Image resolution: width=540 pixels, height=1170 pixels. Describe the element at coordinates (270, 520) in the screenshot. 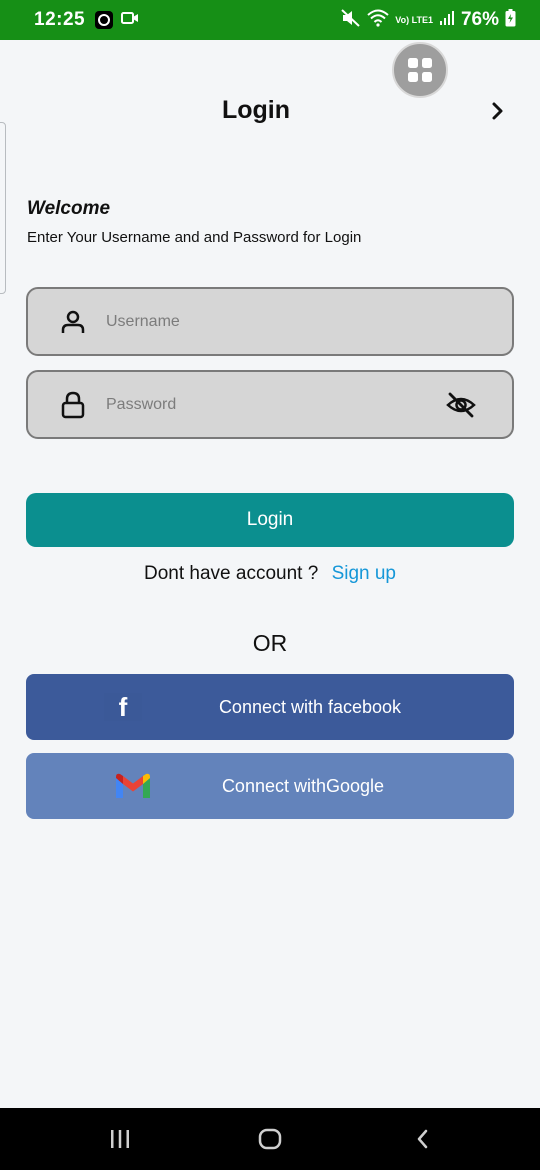

I see `login-button: Login` at that location.